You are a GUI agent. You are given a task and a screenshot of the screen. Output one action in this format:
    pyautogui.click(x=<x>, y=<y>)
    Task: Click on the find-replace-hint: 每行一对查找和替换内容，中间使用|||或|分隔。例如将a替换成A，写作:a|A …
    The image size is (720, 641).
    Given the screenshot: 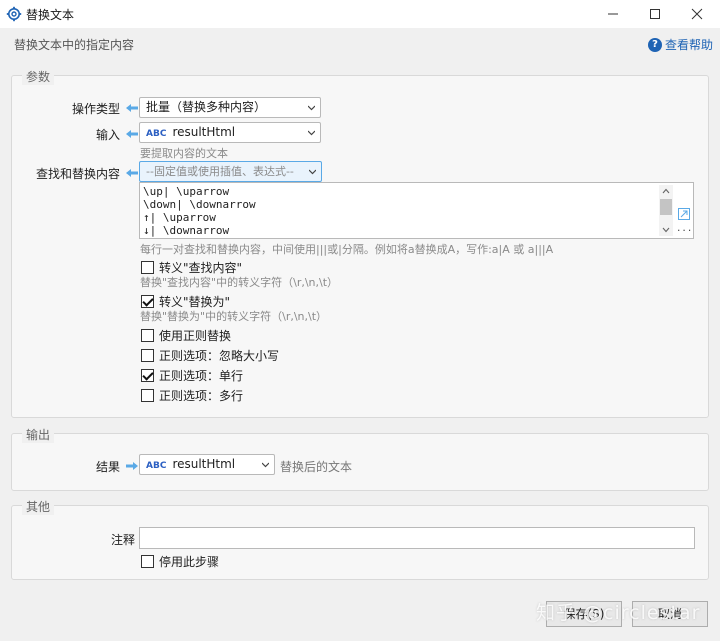 What is the action you would take?
    pyautogui.click(x=347, y=249)
    